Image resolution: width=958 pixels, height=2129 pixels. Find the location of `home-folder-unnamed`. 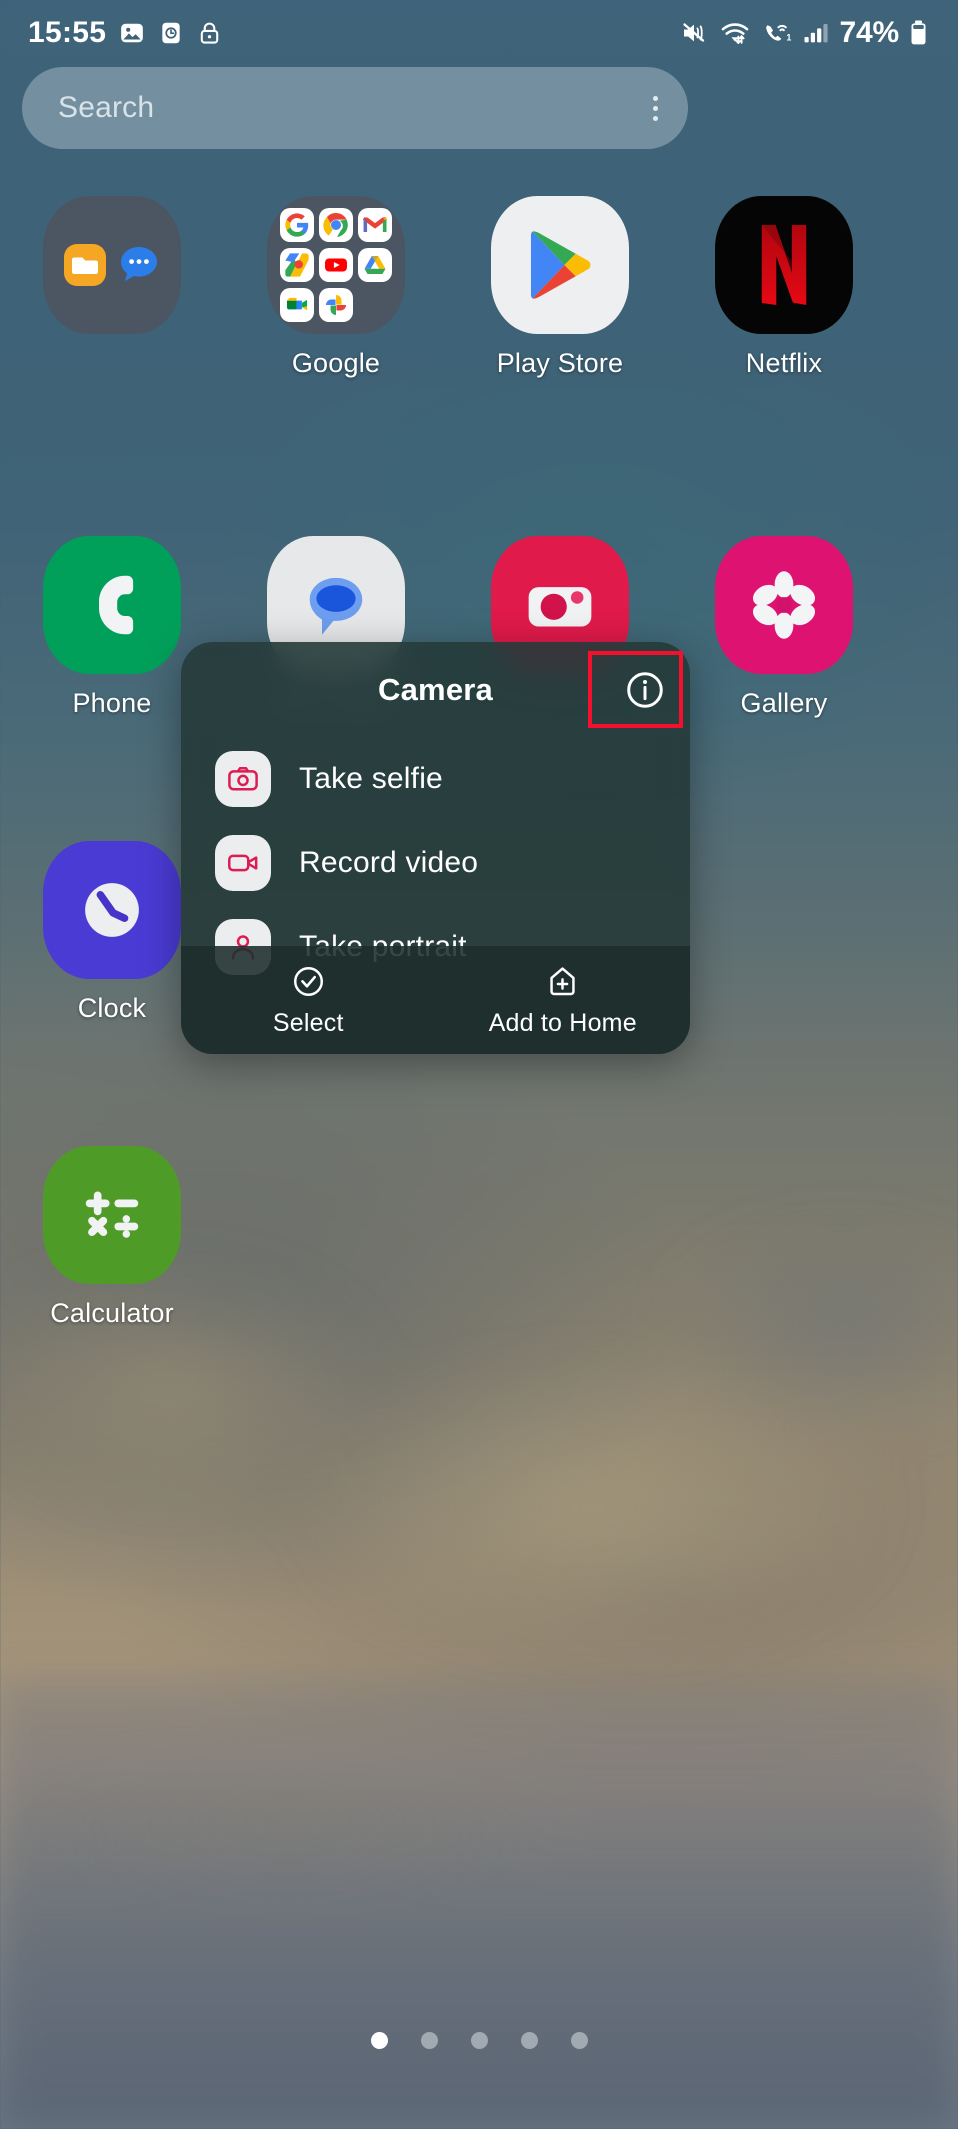

home-folder-unnamed is located at coordinates (112, 305).